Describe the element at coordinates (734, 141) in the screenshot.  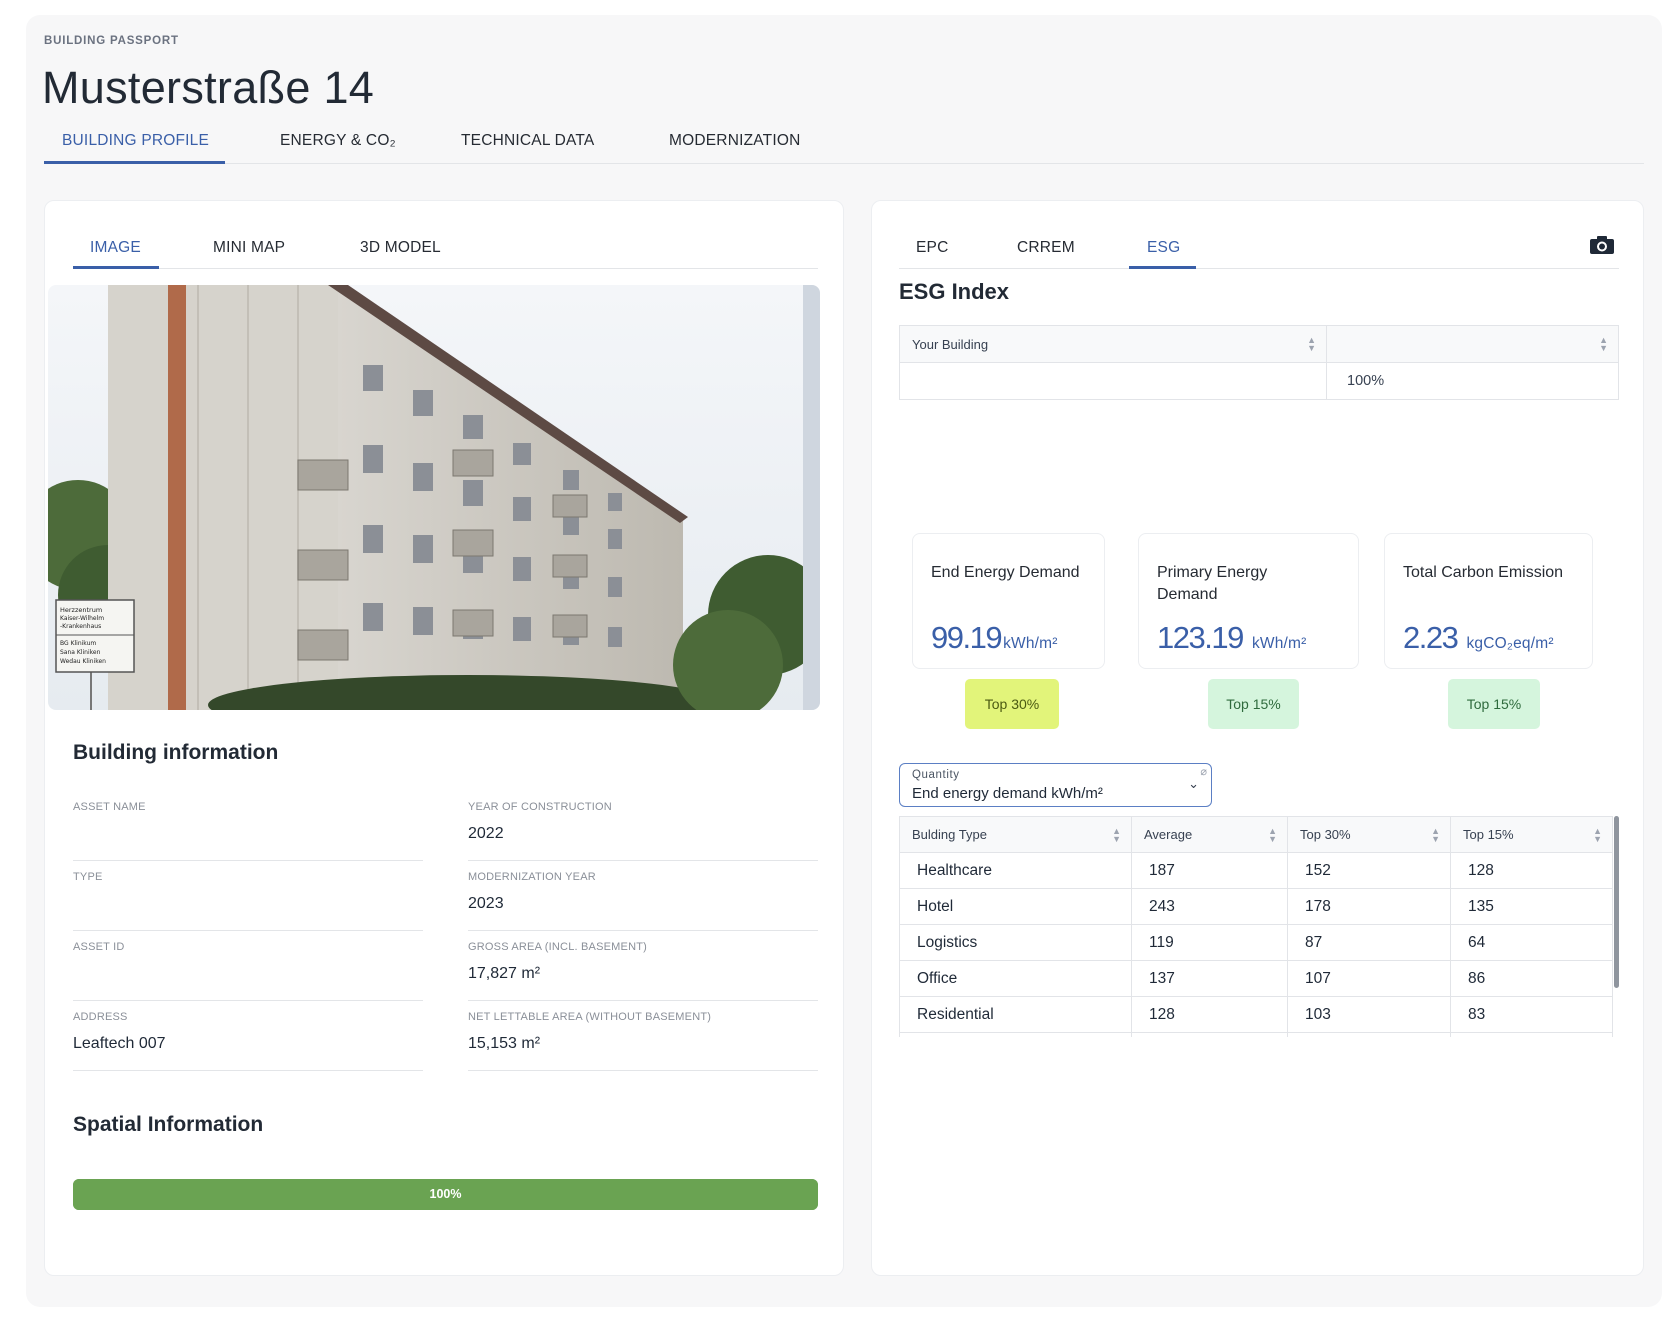
I see `tab-modernization: MODERNIZATION` at that location.